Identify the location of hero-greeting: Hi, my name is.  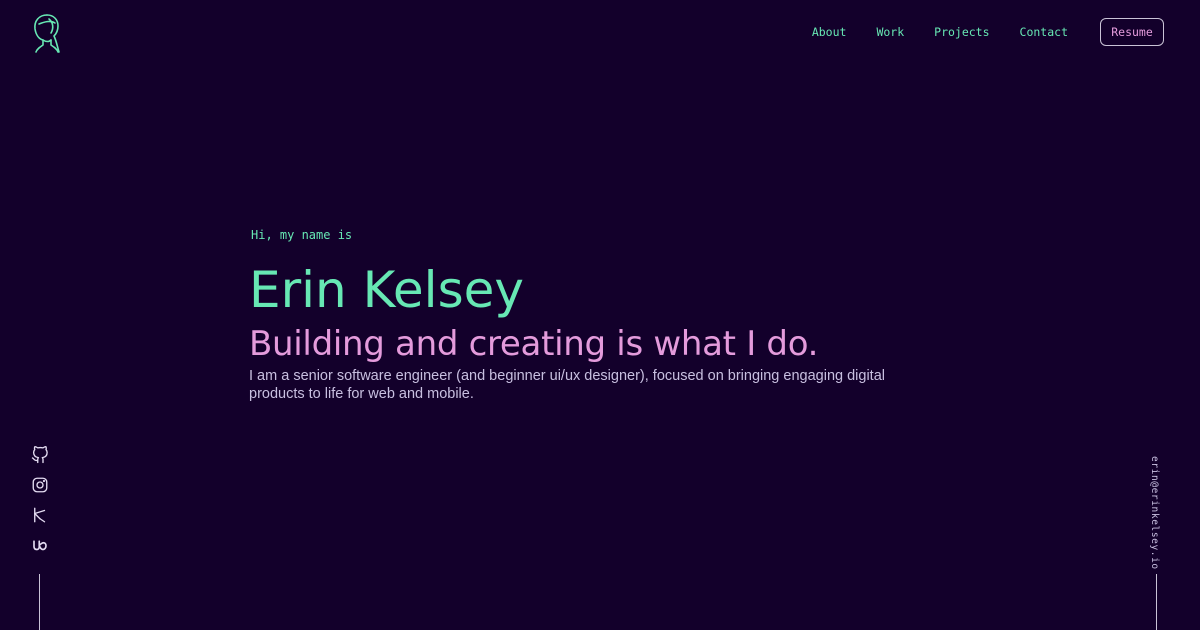
(302, 235).